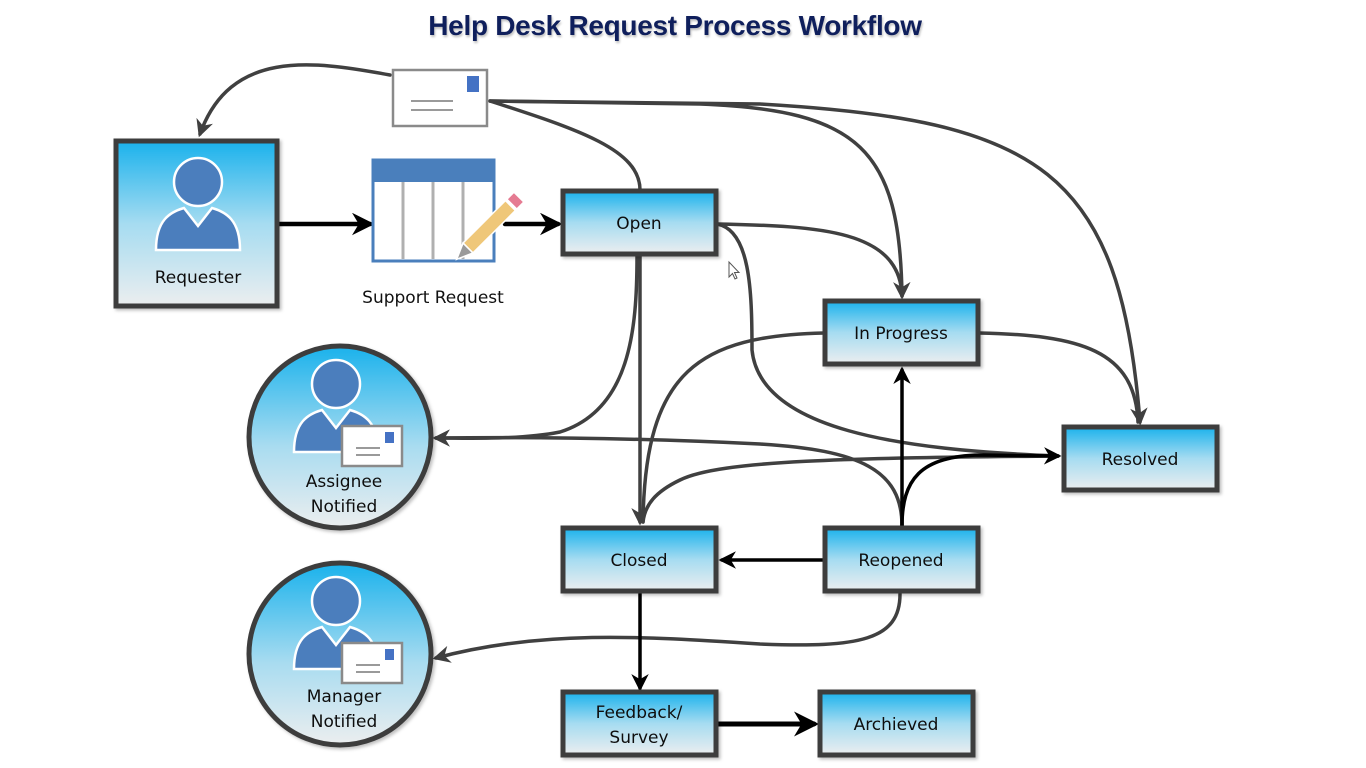  What do you see at coordinates (734, 270) in the screenshot?
I see `mouse-cursor-icon` at bounding box center [734, 270].